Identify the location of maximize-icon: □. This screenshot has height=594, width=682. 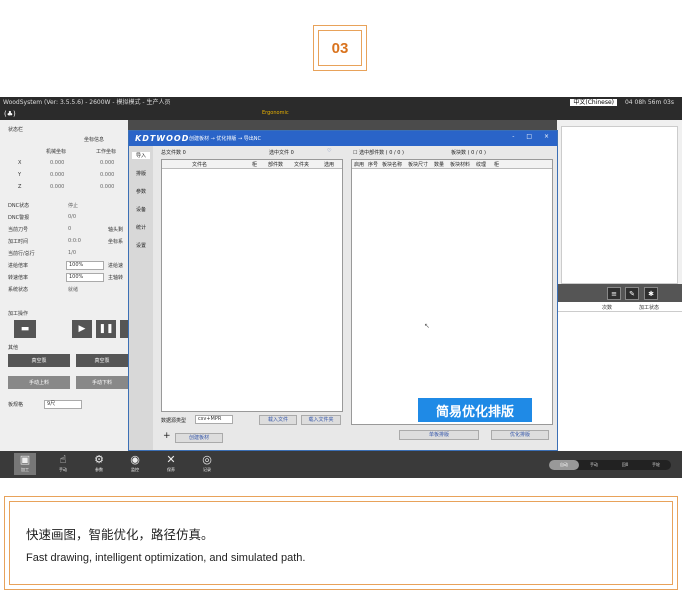
(529, 136).